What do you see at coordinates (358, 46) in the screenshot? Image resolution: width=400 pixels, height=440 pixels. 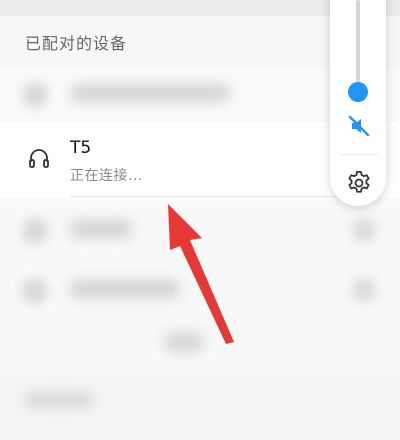 I see `volume-slider-track` at bounding box center [358, 46].